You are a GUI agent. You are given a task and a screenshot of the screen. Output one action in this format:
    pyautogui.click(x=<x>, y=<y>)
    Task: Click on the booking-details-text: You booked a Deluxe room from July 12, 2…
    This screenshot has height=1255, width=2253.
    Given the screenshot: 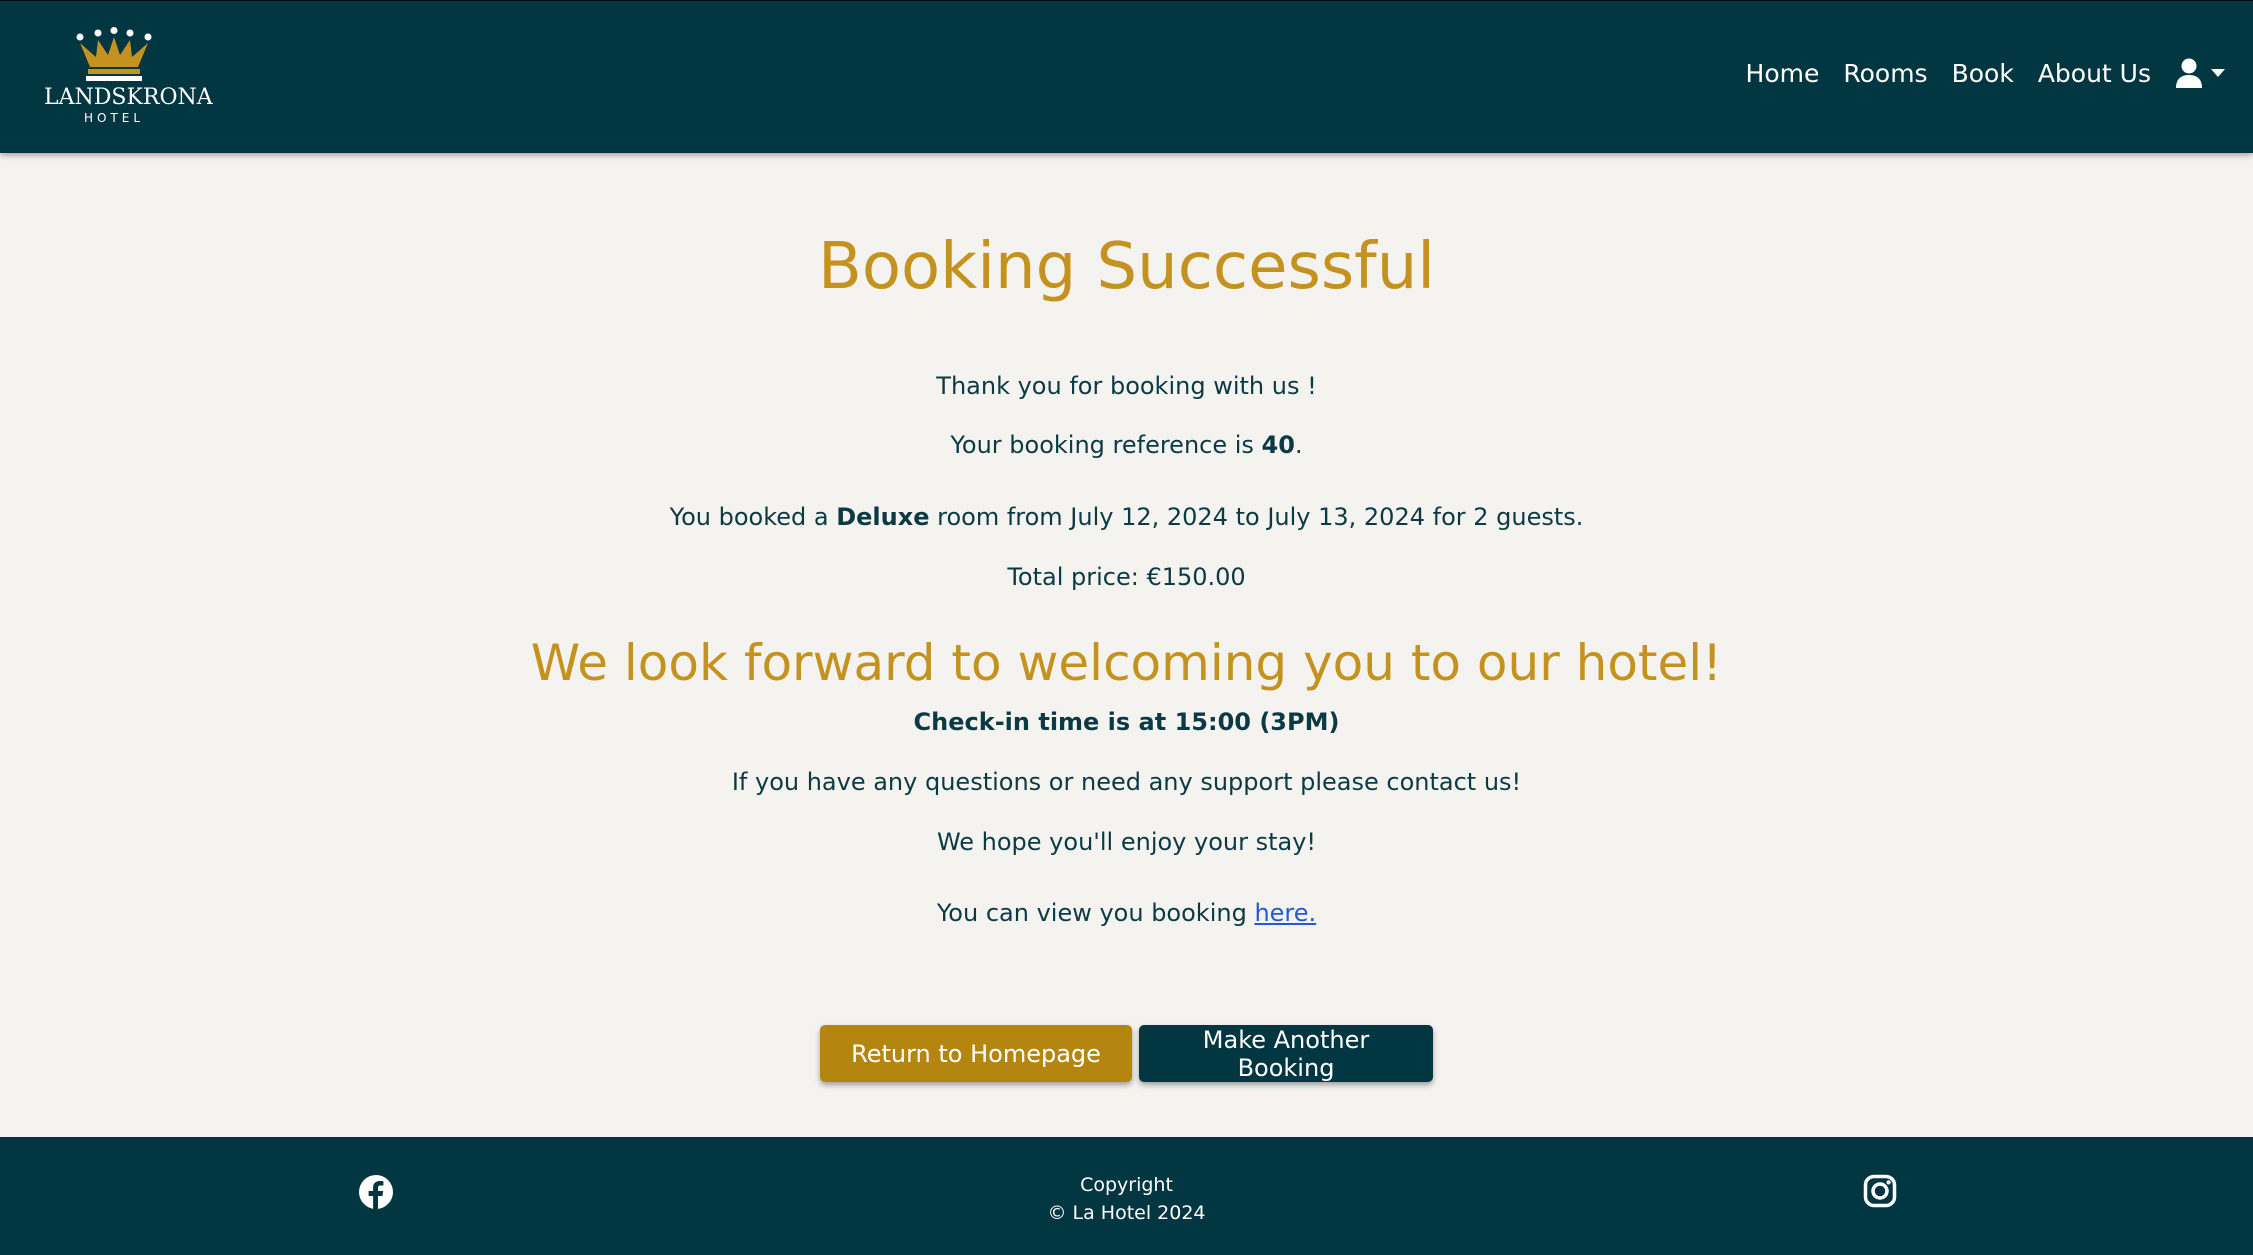 What is the action you would take?
    pyautogui.click(x=1126, y=517)
    